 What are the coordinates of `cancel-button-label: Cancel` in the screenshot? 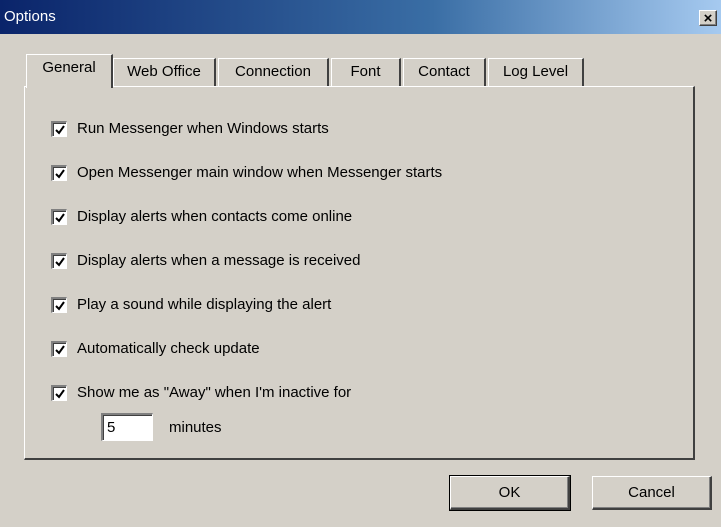 It's located at (651, 492).